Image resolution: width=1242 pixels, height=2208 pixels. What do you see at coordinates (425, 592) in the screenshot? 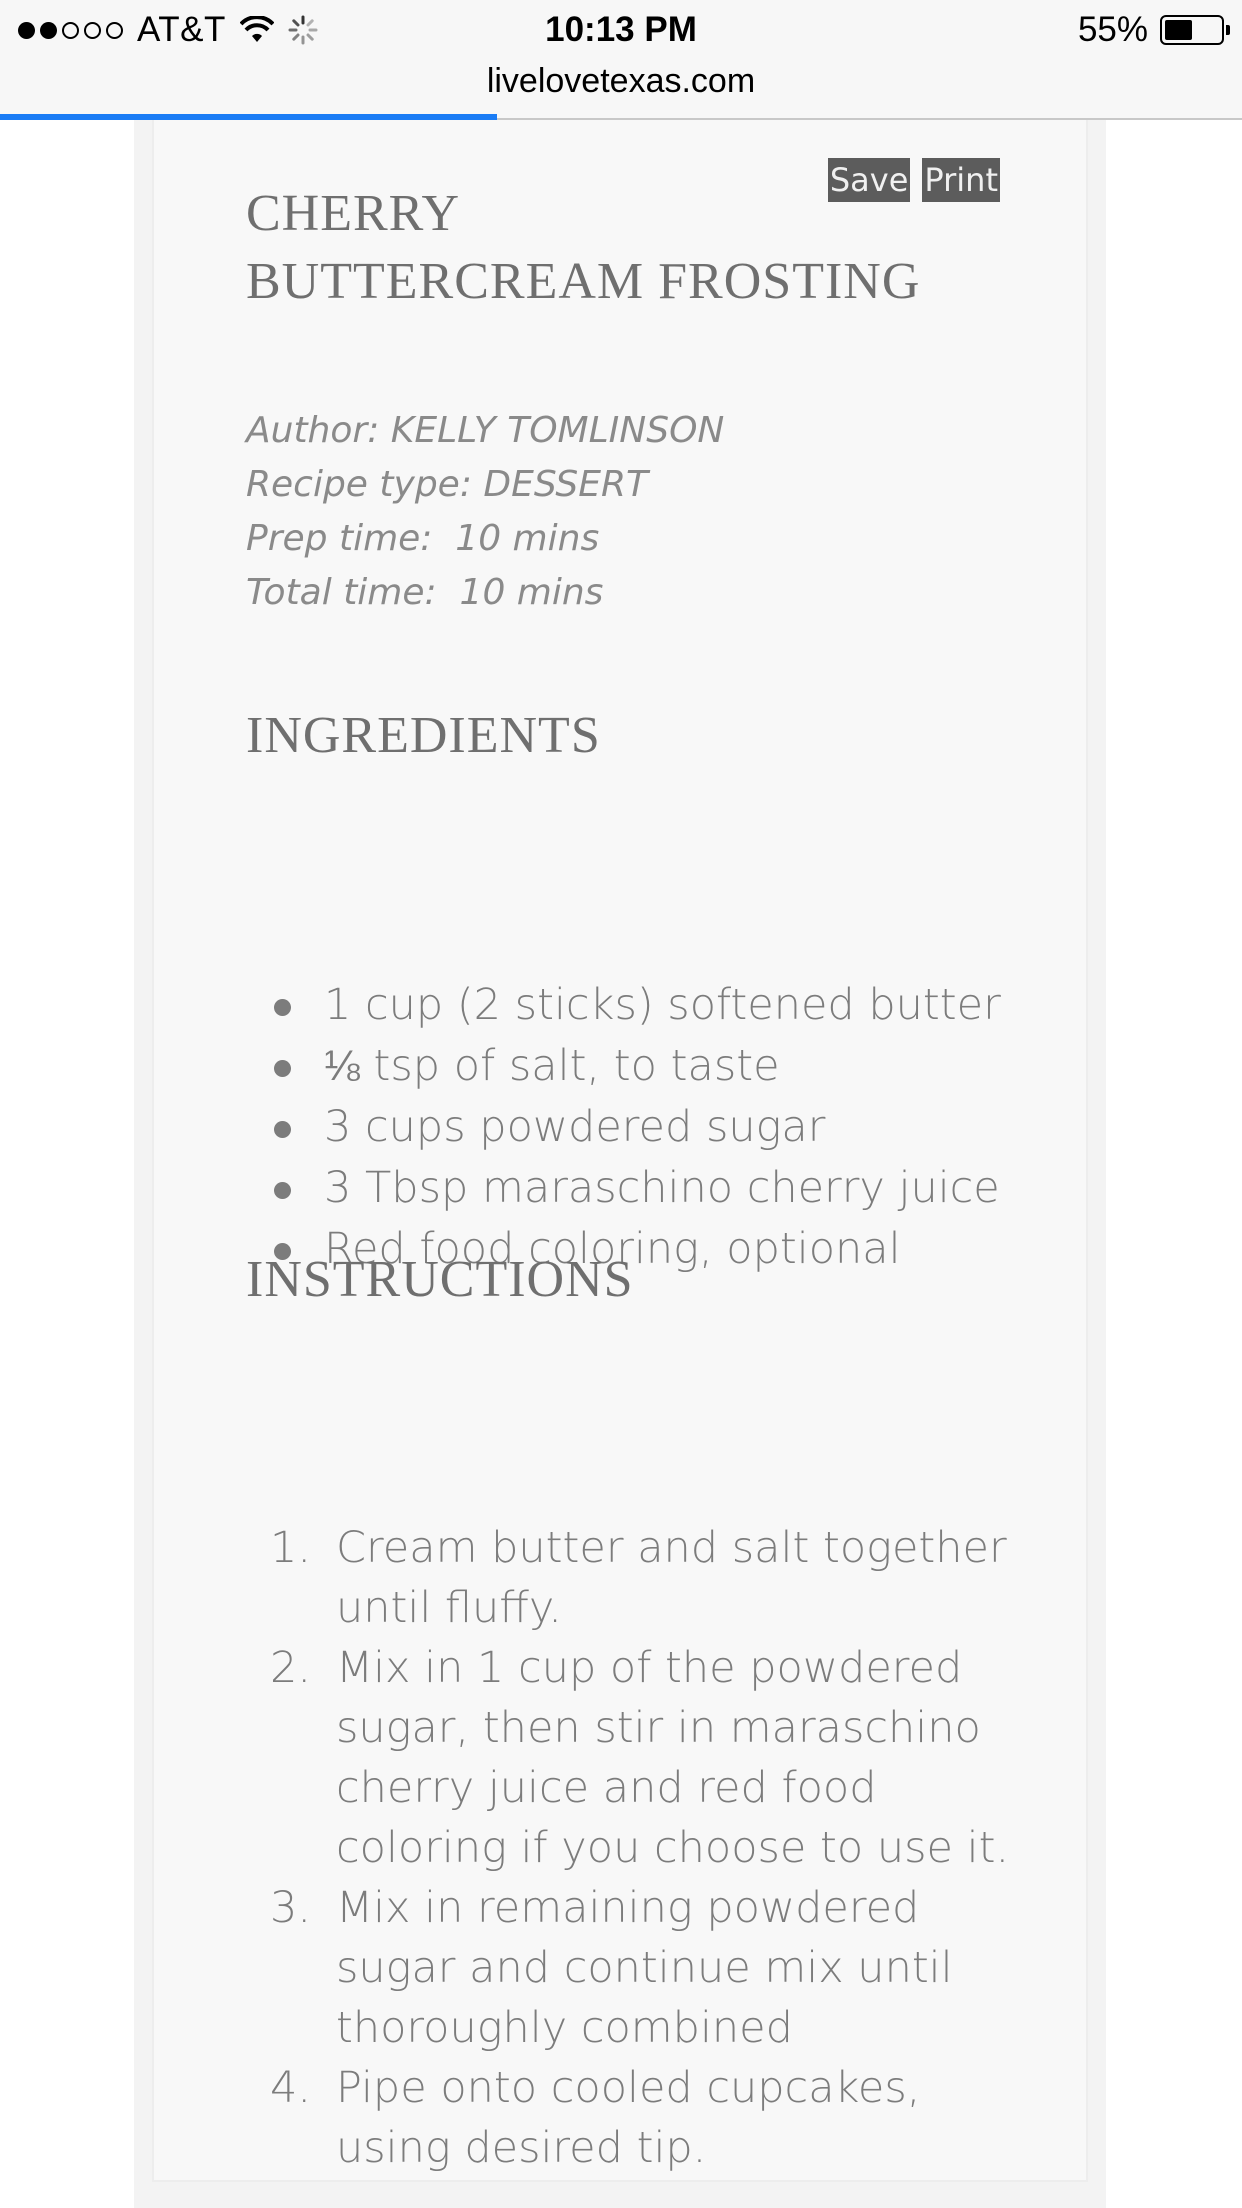
I see `total-time: Total time: 10 mins` at bounding box center [425, 592].